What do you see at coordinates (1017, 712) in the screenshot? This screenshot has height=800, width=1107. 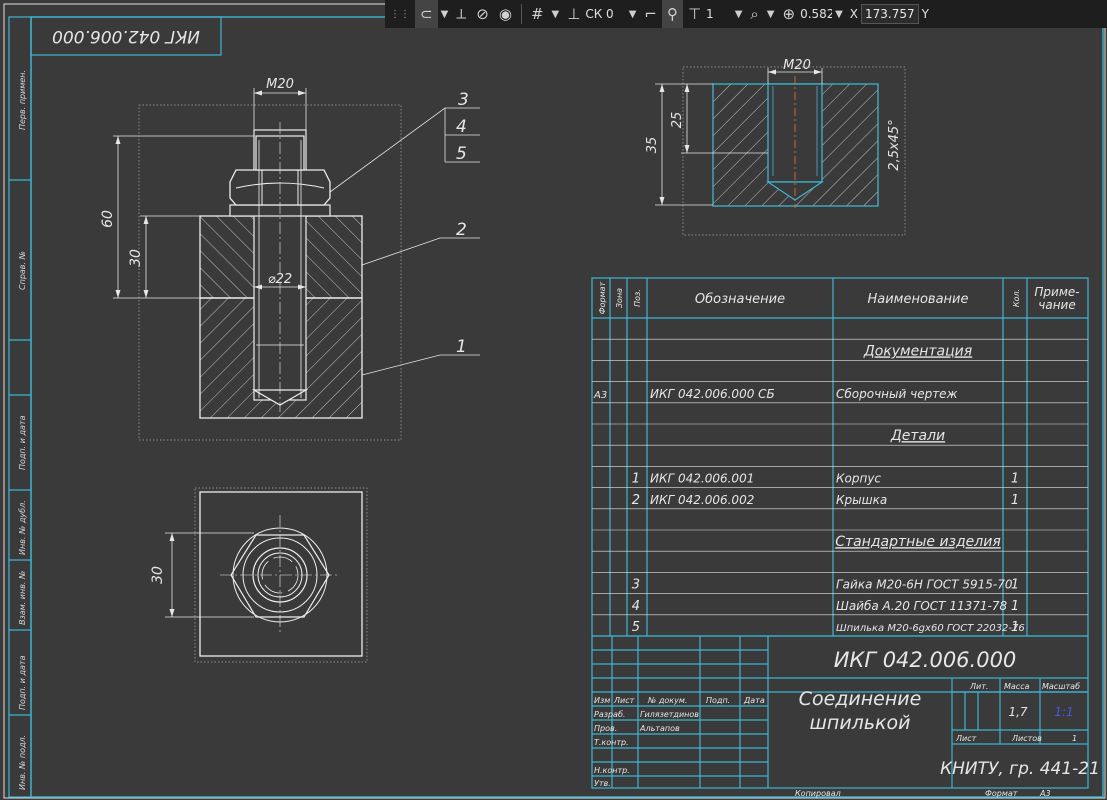 I see `tb-mass-value: 1,7` at bounding box center [1017, 712].